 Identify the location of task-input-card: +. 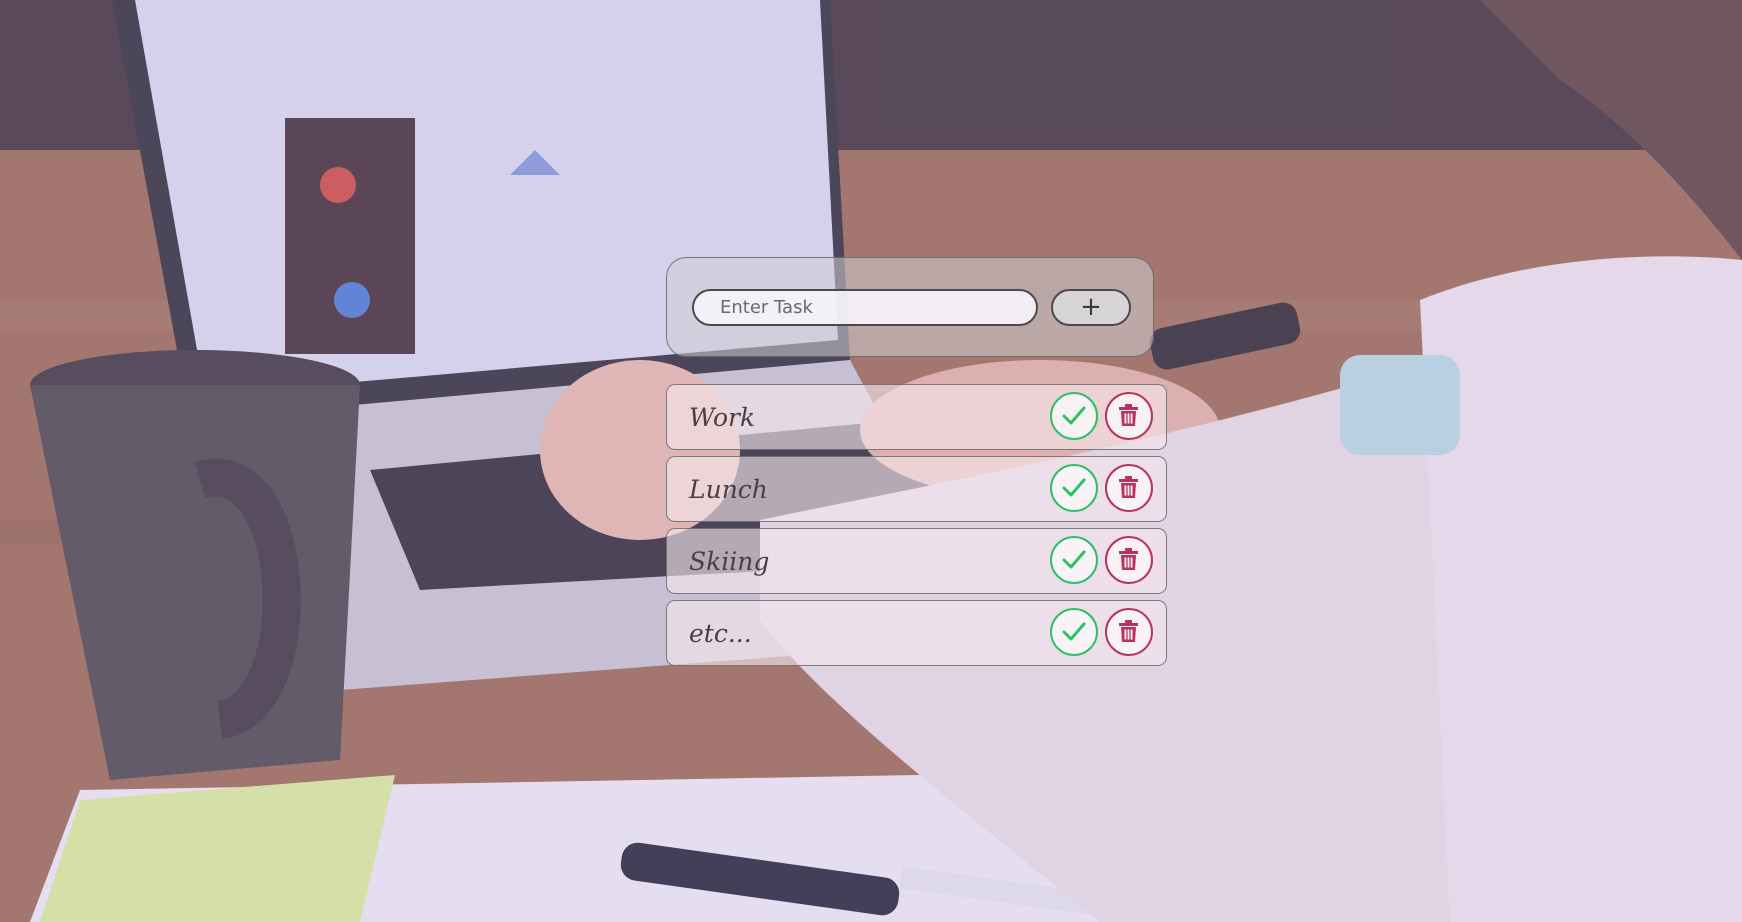
(910, 307).